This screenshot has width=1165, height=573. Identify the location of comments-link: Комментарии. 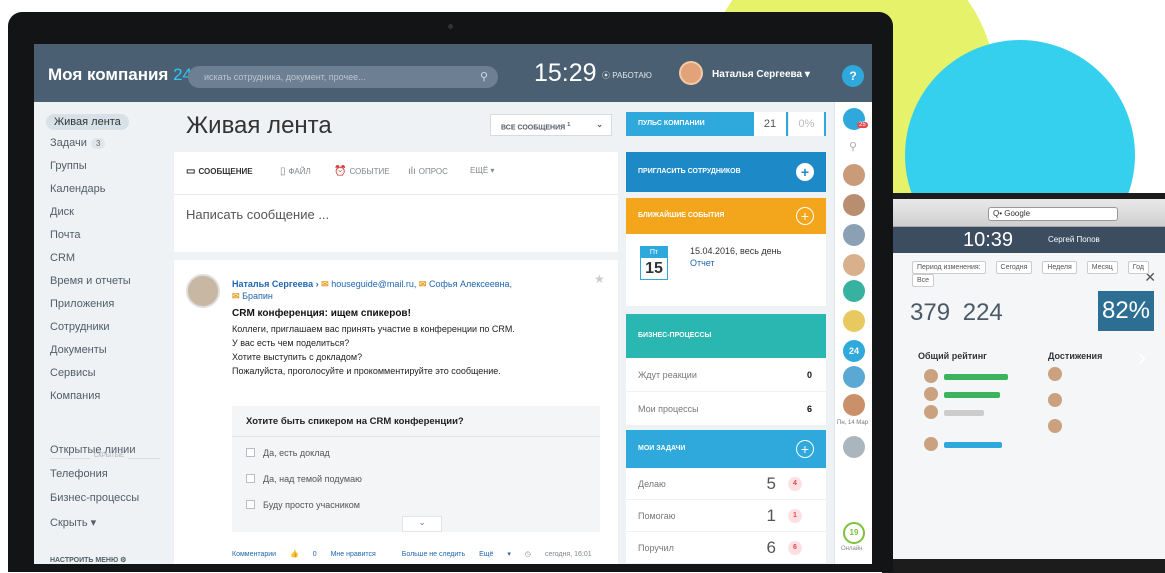
(254, 554).